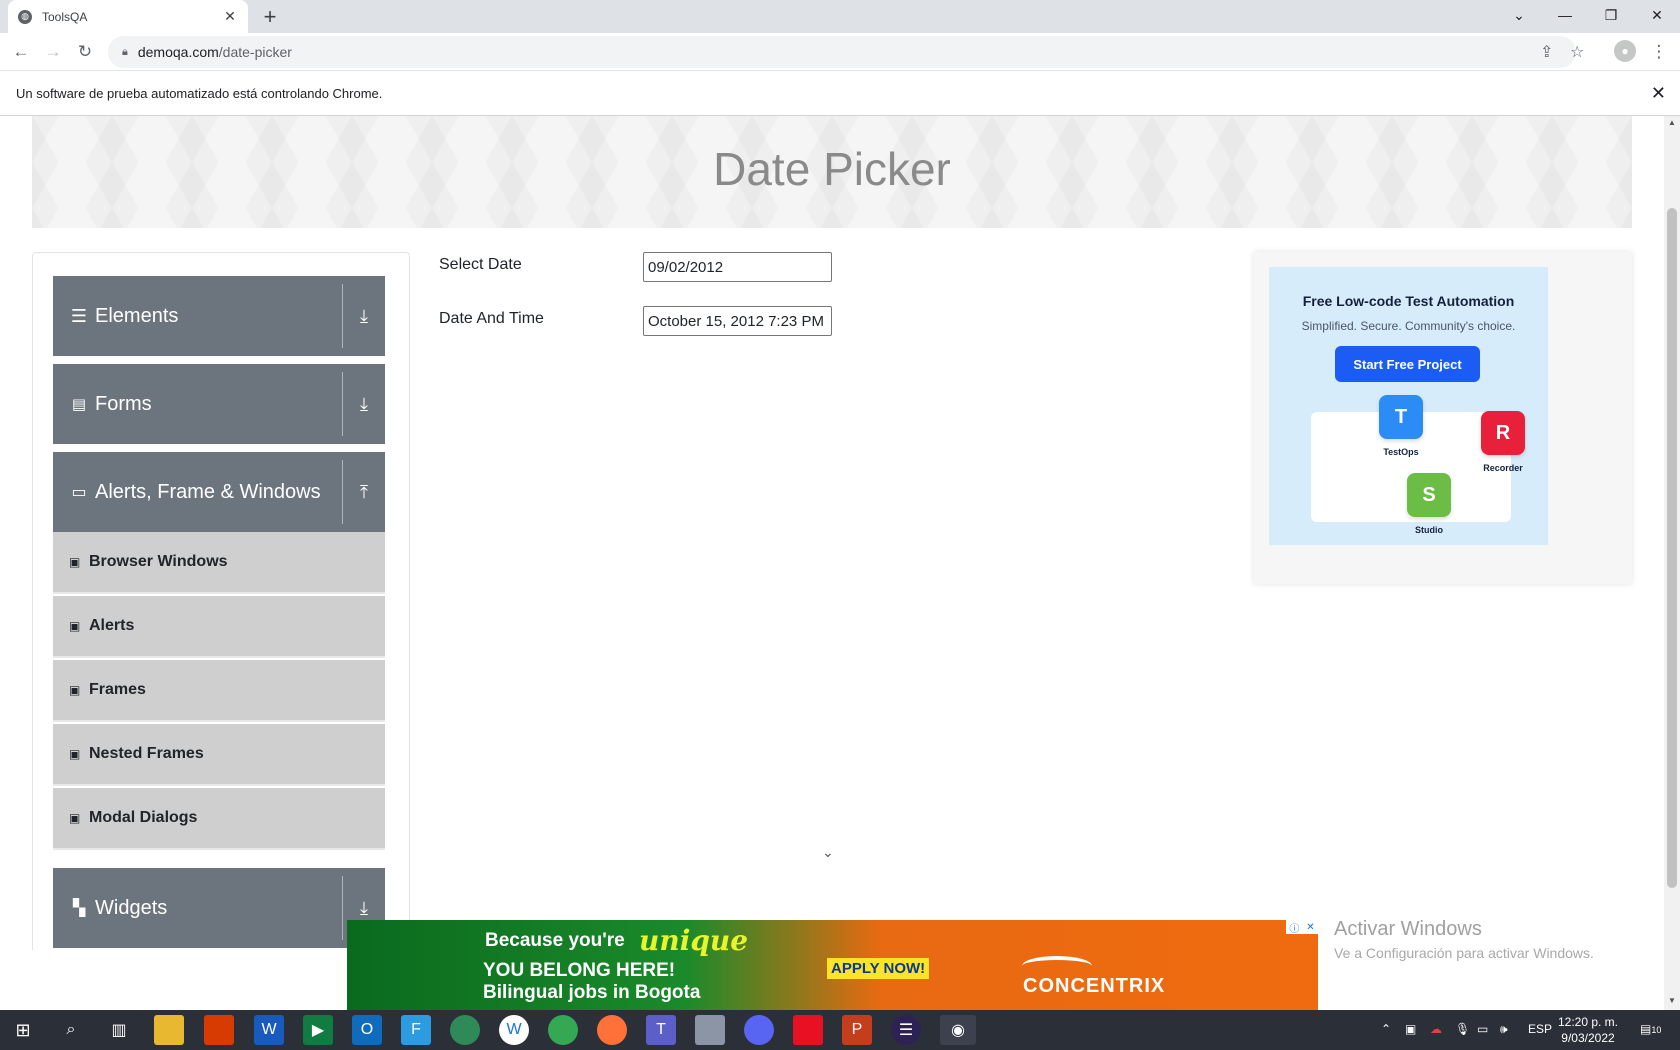 The width and height of the screenshot is (1680, 1050). Describe the element at coordinates (1401, 452) in the screenshot. I see `testops-label: TestOps` at that location.